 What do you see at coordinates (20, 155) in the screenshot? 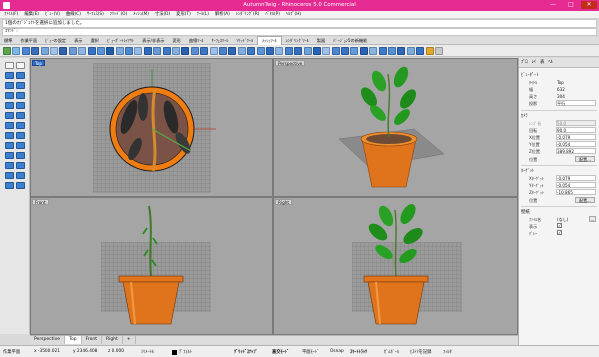
I see `split-tool-icon` at bounding box center [20, 155].